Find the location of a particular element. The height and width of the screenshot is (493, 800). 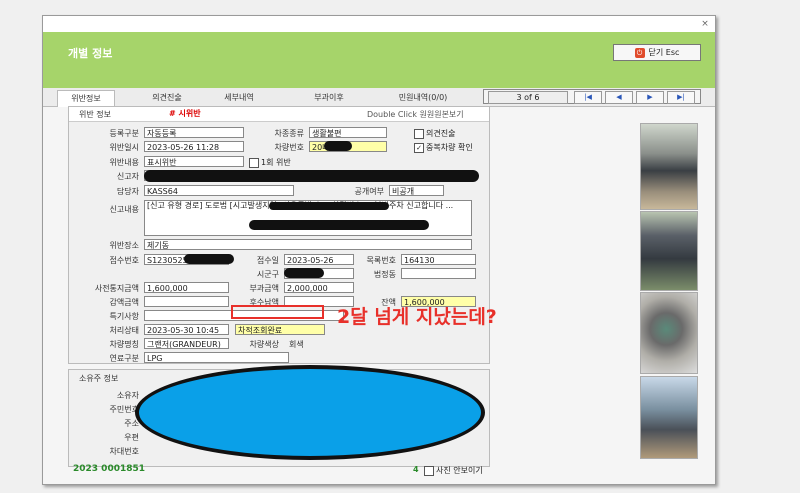

reg-type-field: 자동등록 is located at coordinates (194, 132).